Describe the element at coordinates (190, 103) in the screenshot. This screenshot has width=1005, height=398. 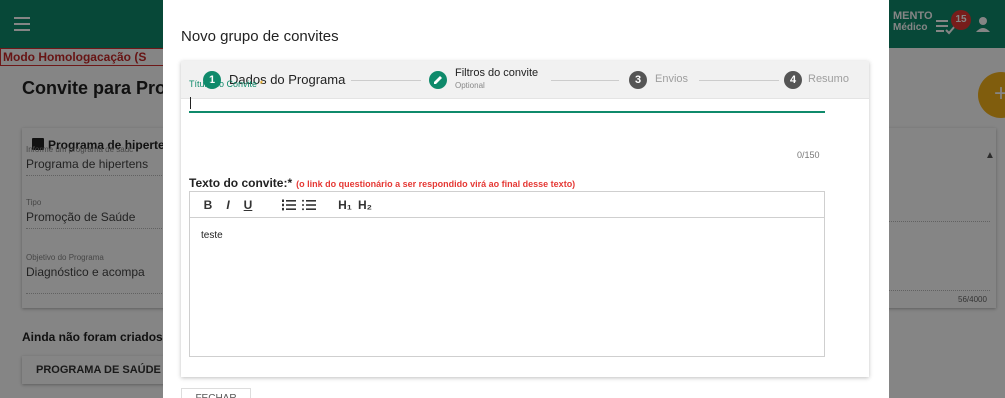
I see `text-caret` at that location.